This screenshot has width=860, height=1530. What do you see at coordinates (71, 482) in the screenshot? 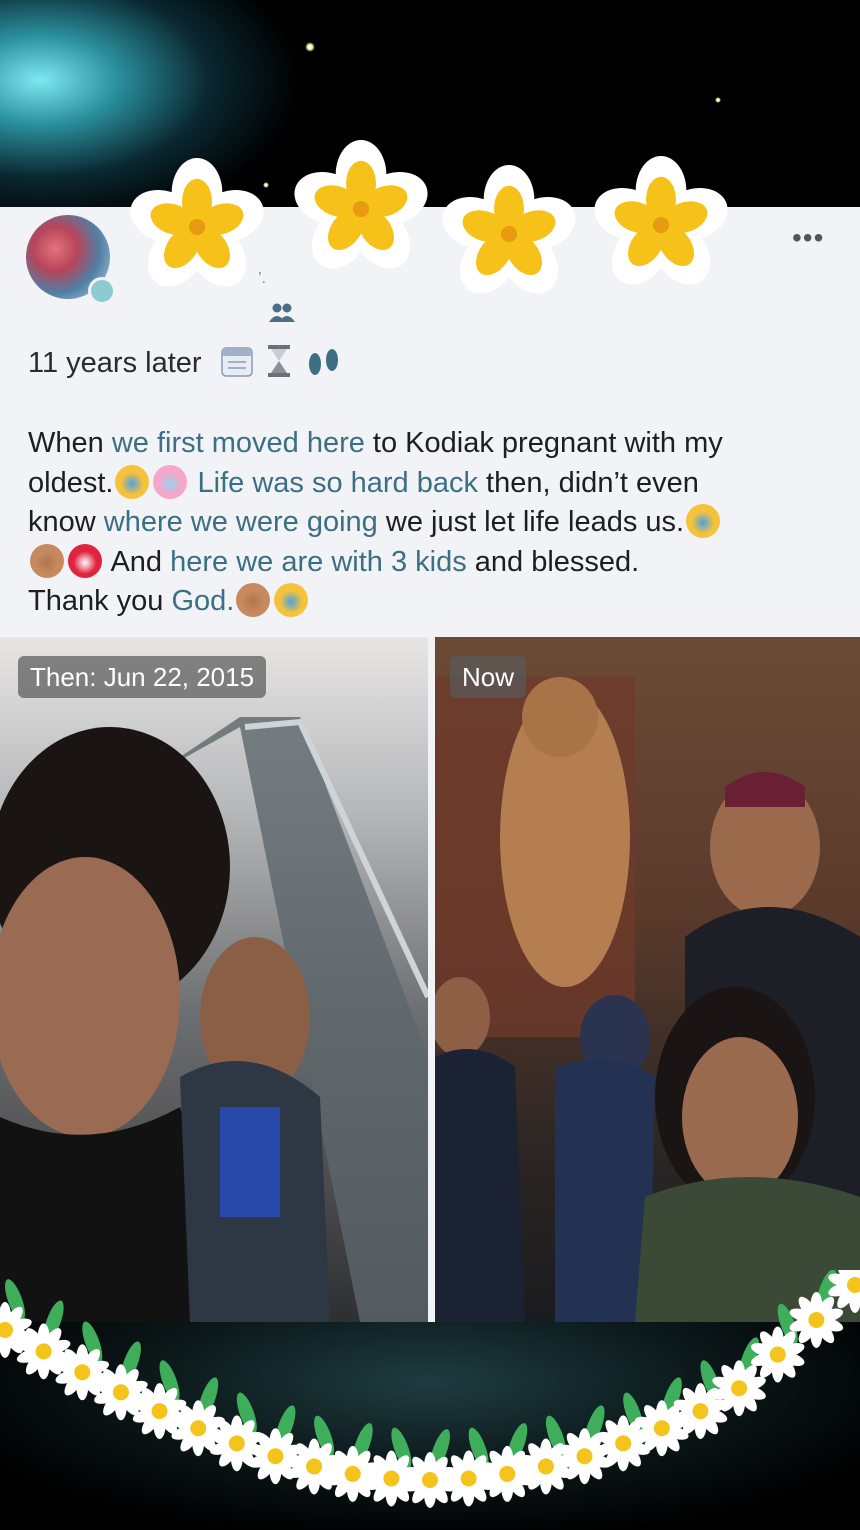
I see `body-text-segment: oldest.` at bounding box center [71, 482].